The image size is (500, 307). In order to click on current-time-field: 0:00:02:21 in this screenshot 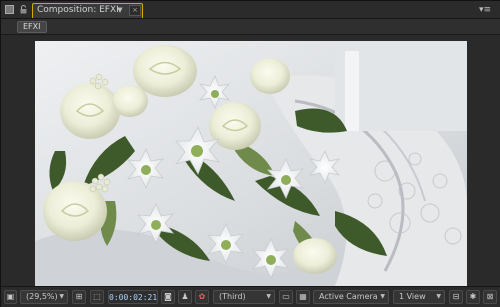, I will do `click(133, 297)`.